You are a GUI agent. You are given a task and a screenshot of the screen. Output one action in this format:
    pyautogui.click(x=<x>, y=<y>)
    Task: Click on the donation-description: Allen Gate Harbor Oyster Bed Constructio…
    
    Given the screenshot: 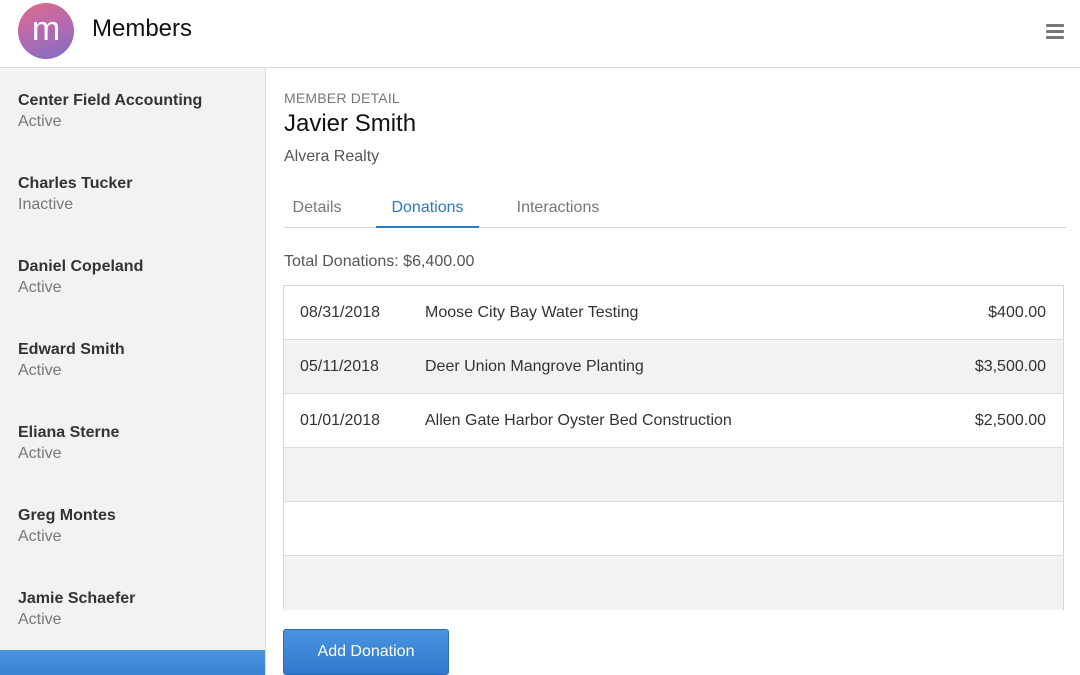 What is the action you would take?
    pyautogui.click(x=578, y=420)
    